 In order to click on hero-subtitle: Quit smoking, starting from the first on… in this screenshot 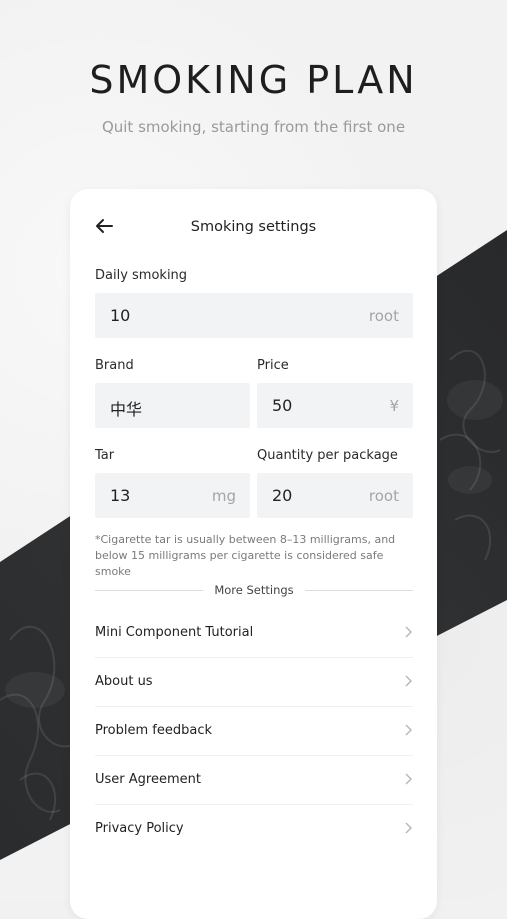, I will do `click(253, 127)`.